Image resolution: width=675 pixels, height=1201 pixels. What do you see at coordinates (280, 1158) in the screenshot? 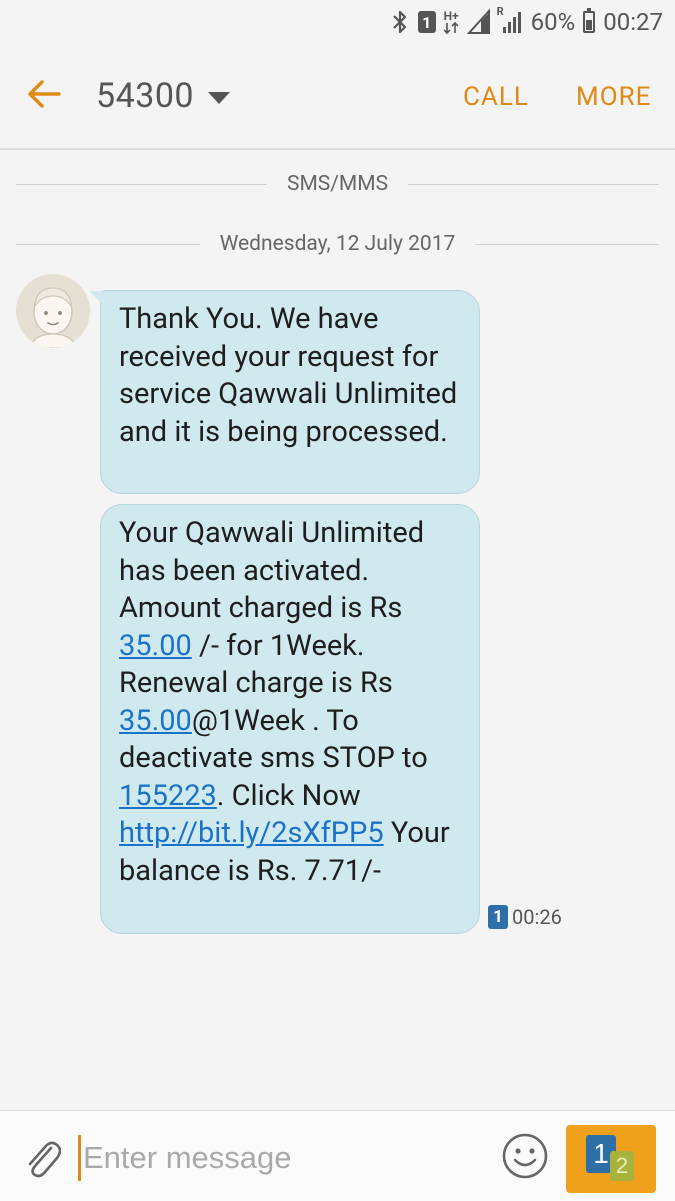
I see `message-input` at bounding box center [280, 1158].